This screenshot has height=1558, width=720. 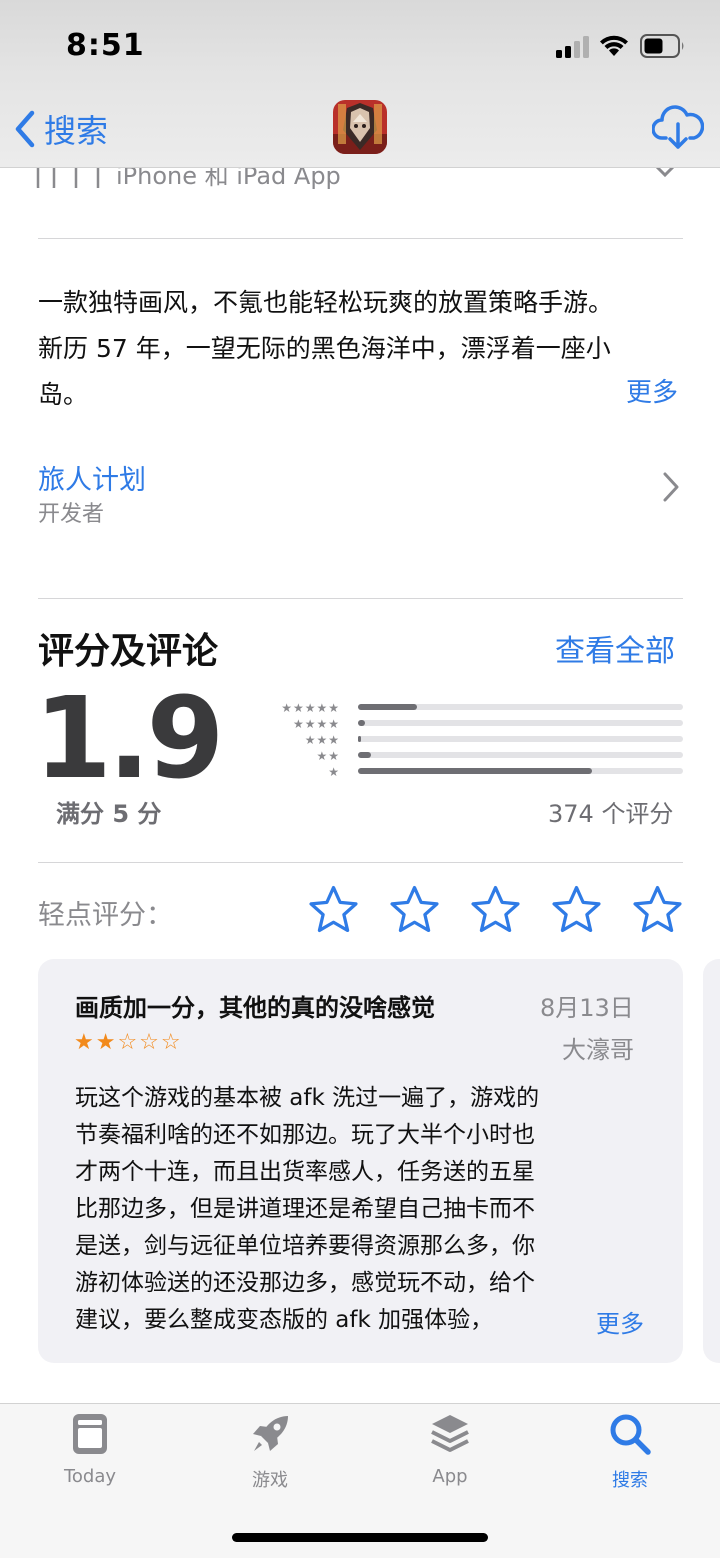 I want to click on tab-apps: App, so click(x=450, y=1449).